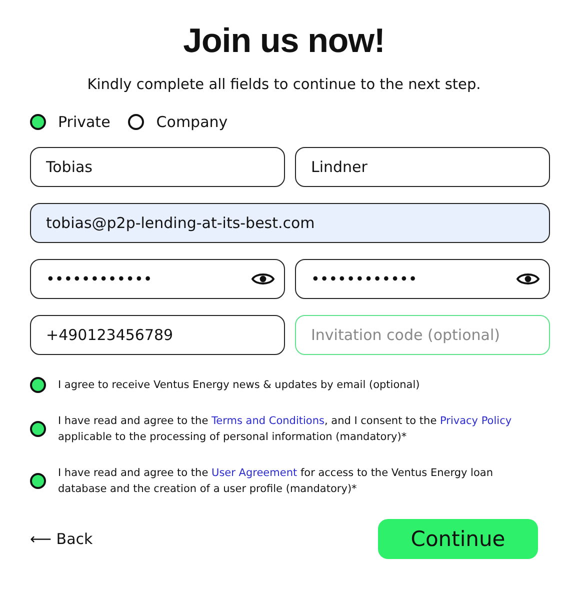  Describe the element at coordinates (61, 539) in the screenshot. I see `back-link: ⟵ Back` at that location.